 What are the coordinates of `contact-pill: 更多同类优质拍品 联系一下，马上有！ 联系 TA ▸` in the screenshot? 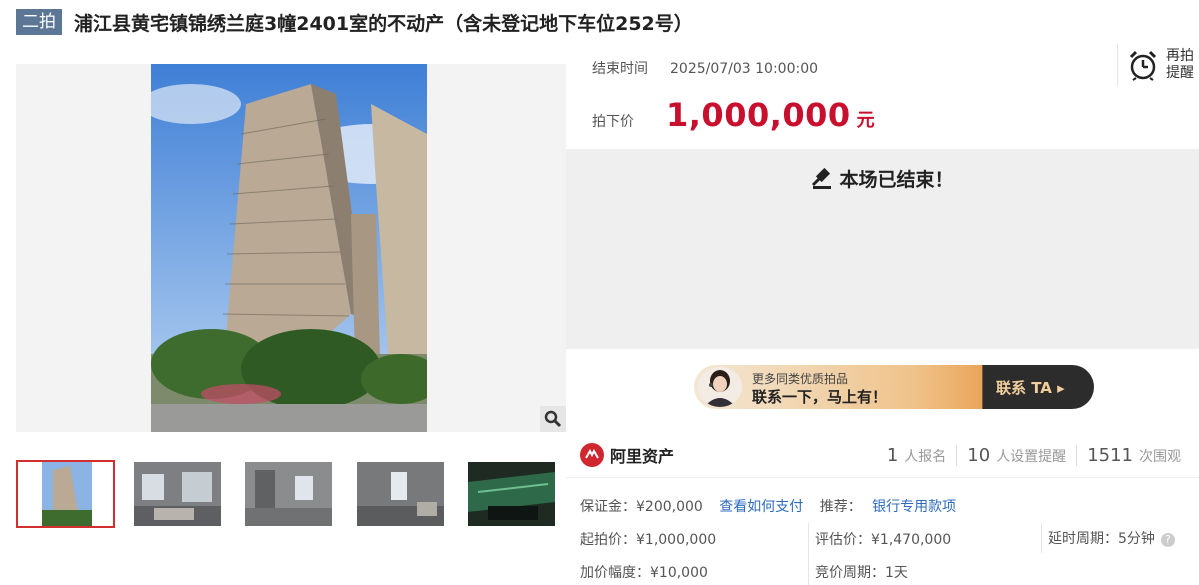 It's located at (894, 387).